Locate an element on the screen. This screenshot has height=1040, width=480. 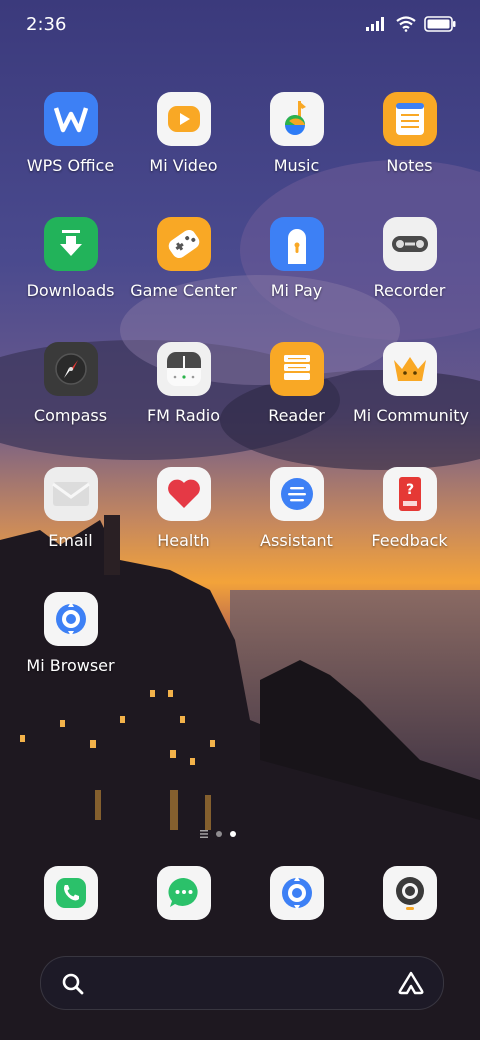
fm-radio-icon is located at coordinates (183, 369).